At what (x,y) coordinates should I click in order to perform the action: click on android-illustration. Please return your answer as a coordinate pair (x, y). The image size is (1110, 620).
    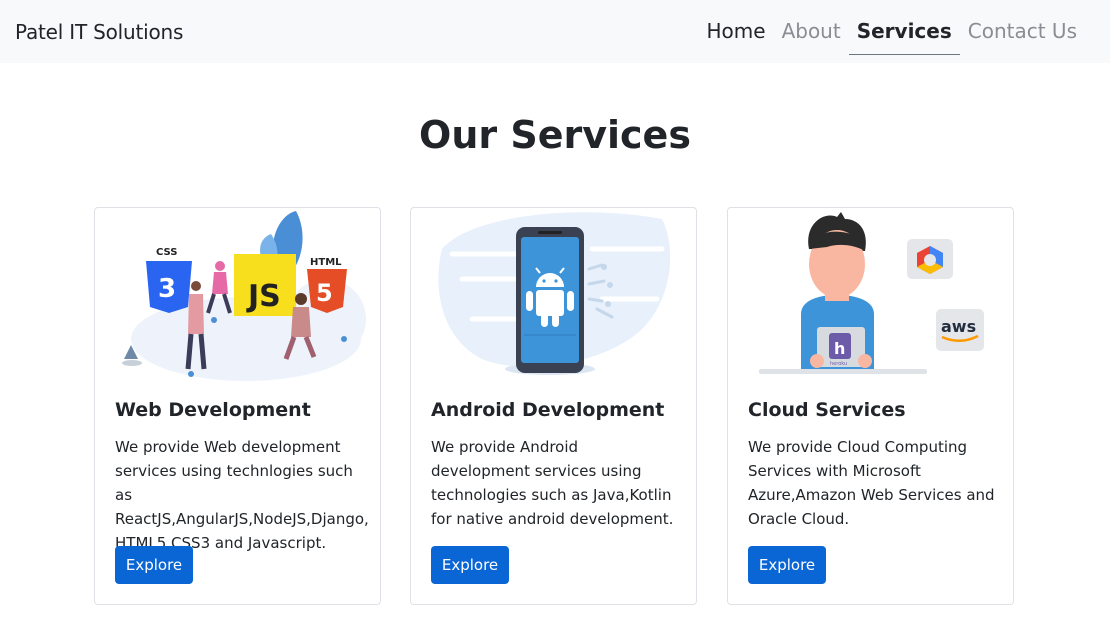
    Looking at the image, I should click on (554, 293).